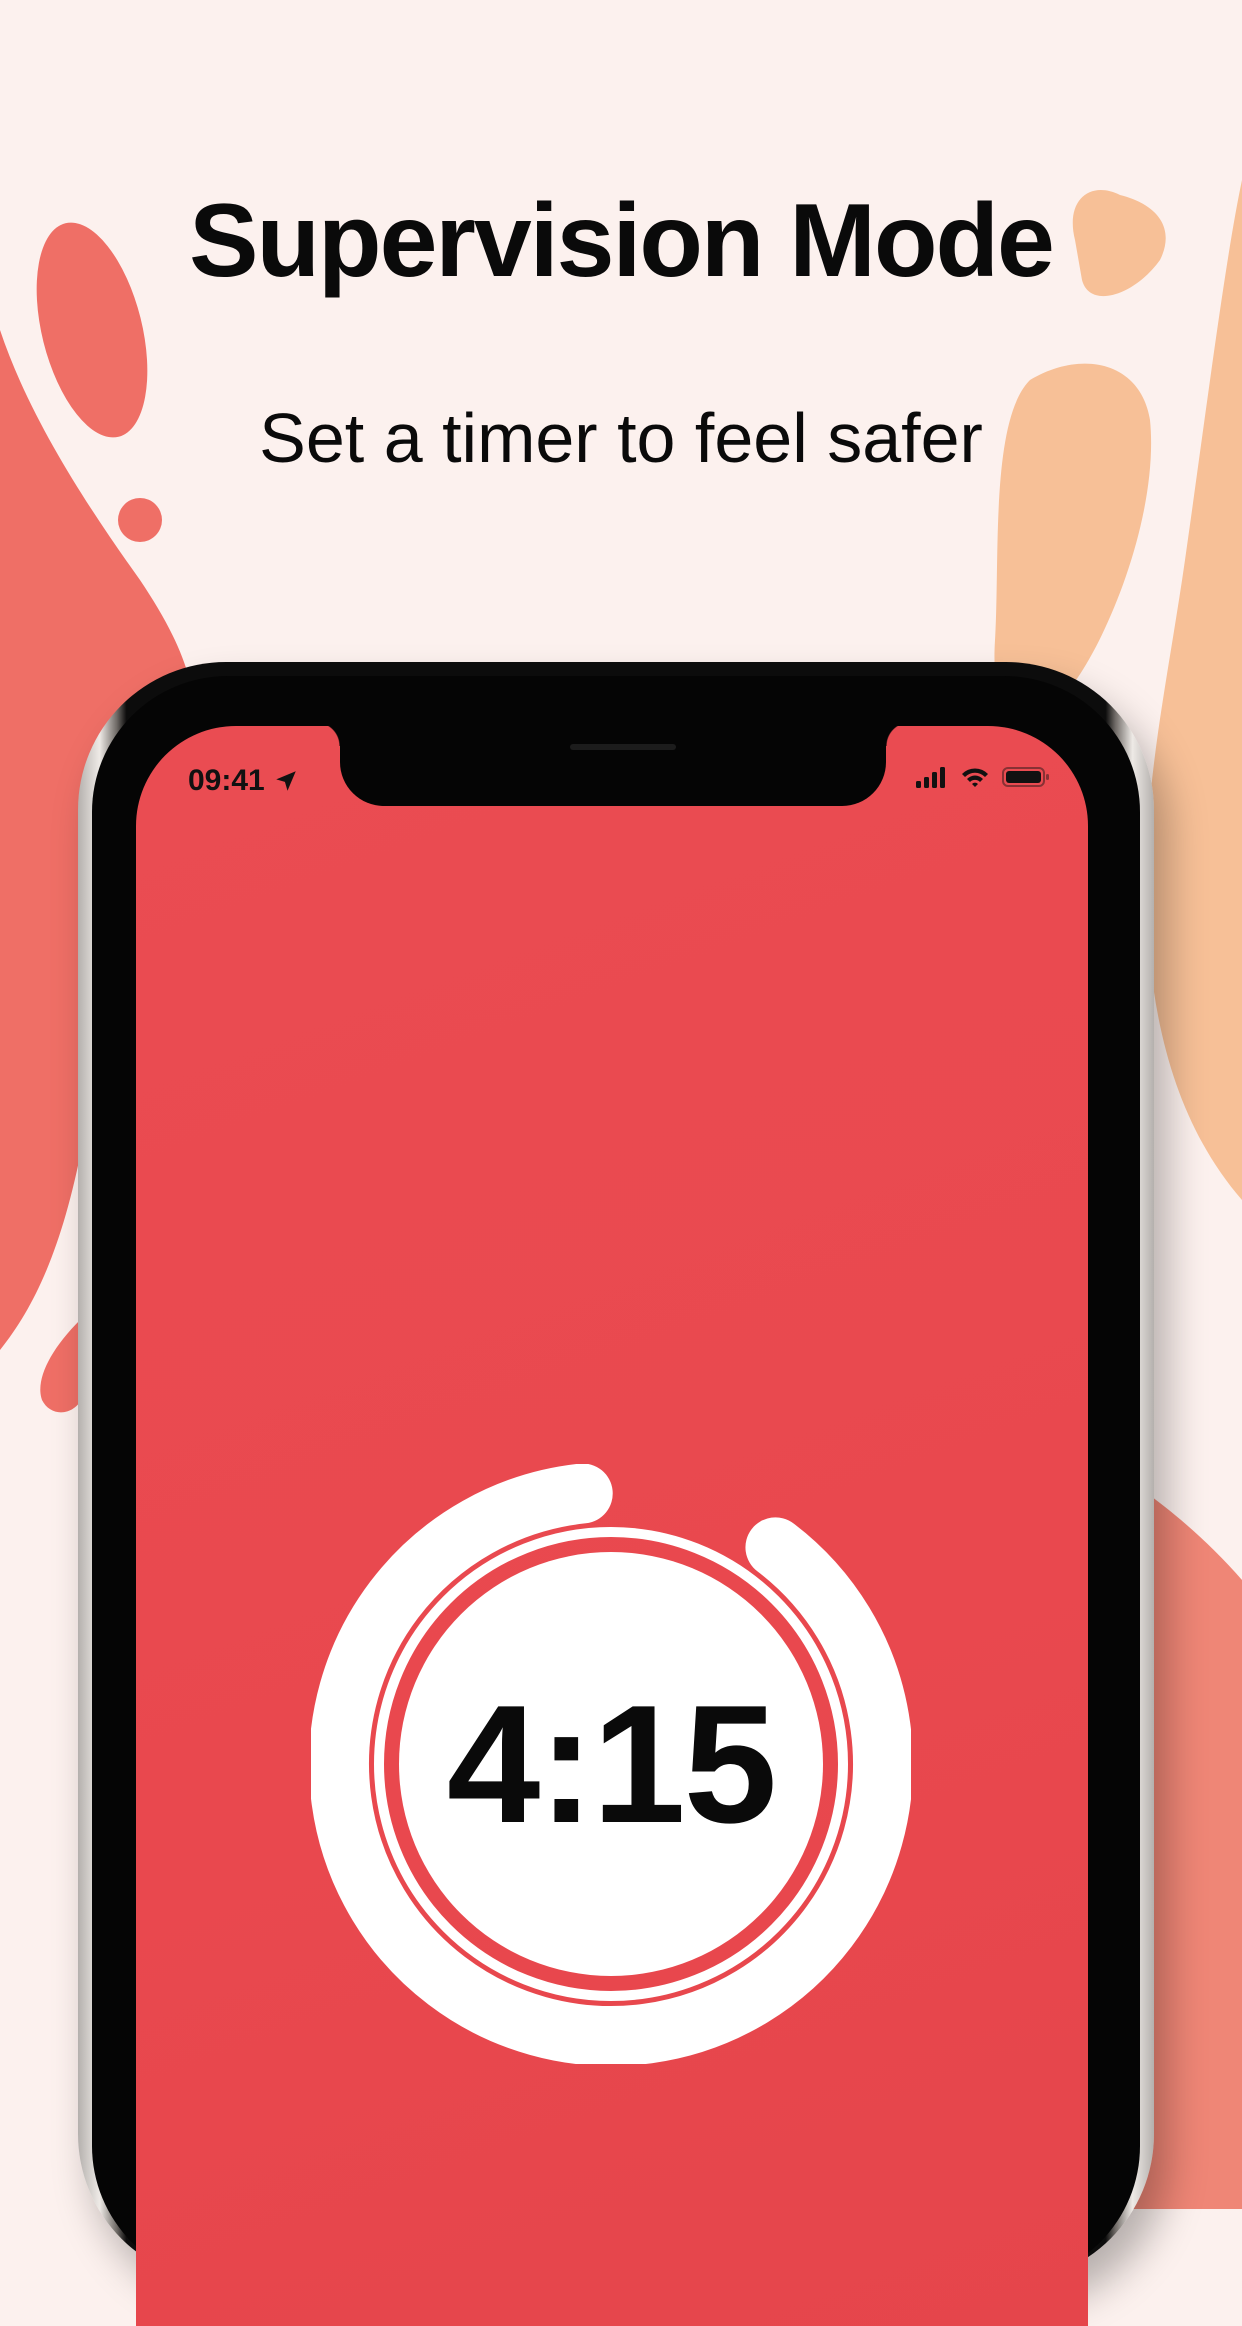  What do you see at coordinates (975, 777) in the screenshot?
I see `wifi-icon` at bounding box center [975, 777].